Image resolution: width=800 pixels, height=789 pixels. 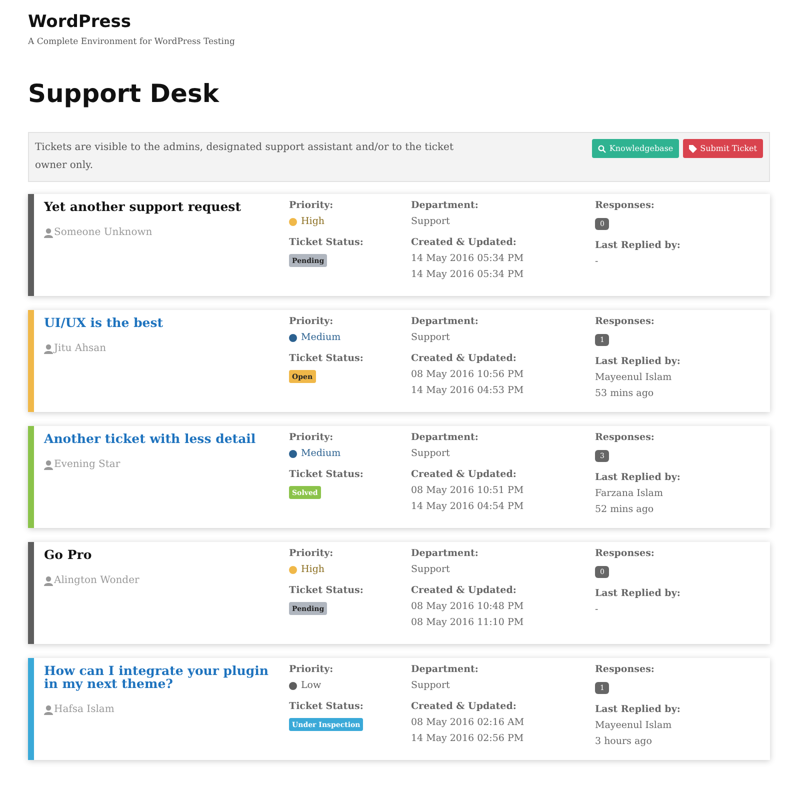 I want to click on ticket-title: How can I integrate your plugin in my next theme?, so click(x=156, y=677).